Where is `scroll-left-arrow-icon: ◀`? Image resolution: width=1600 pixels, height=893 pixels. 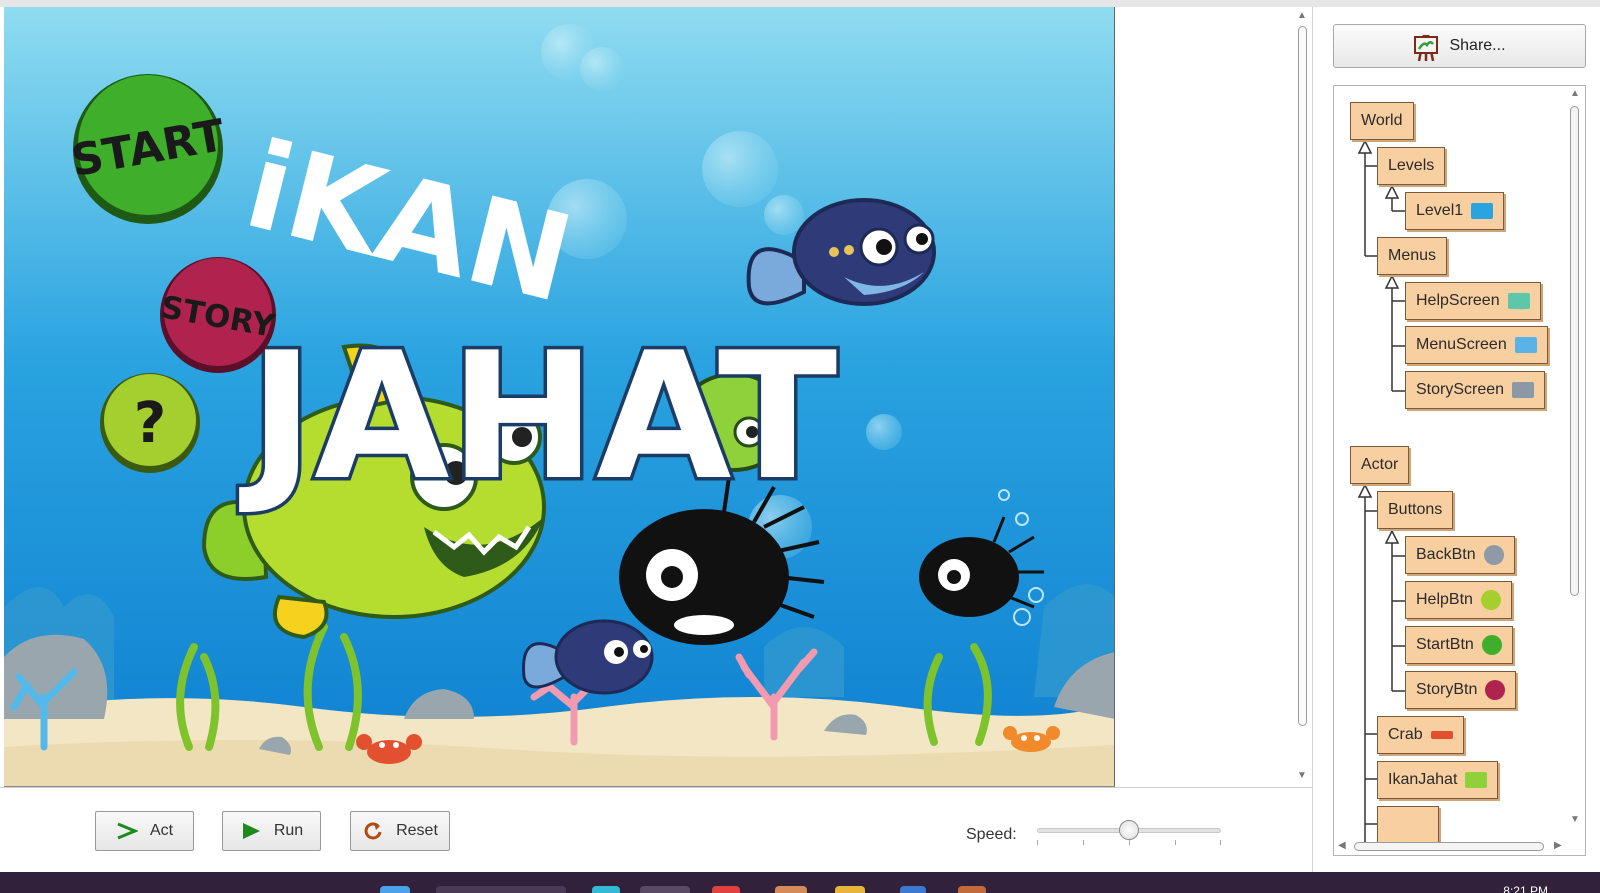
scroll-left-arrow-icon: ◀ is located at coordinates (1342, 845).